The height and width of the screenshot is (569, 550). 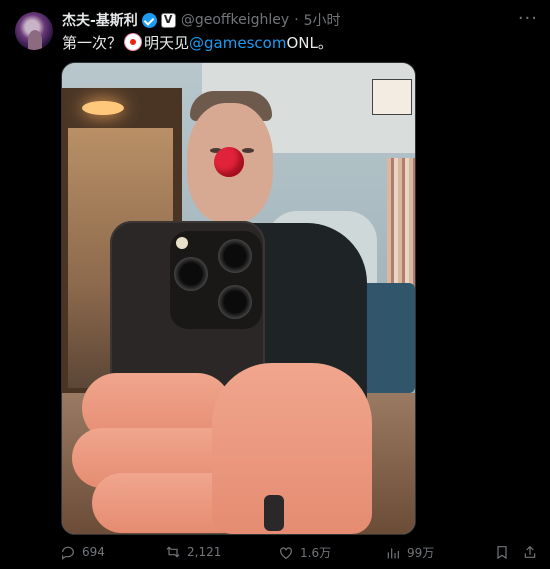 I want to click on reply-icon, so click(x=68, y=553).